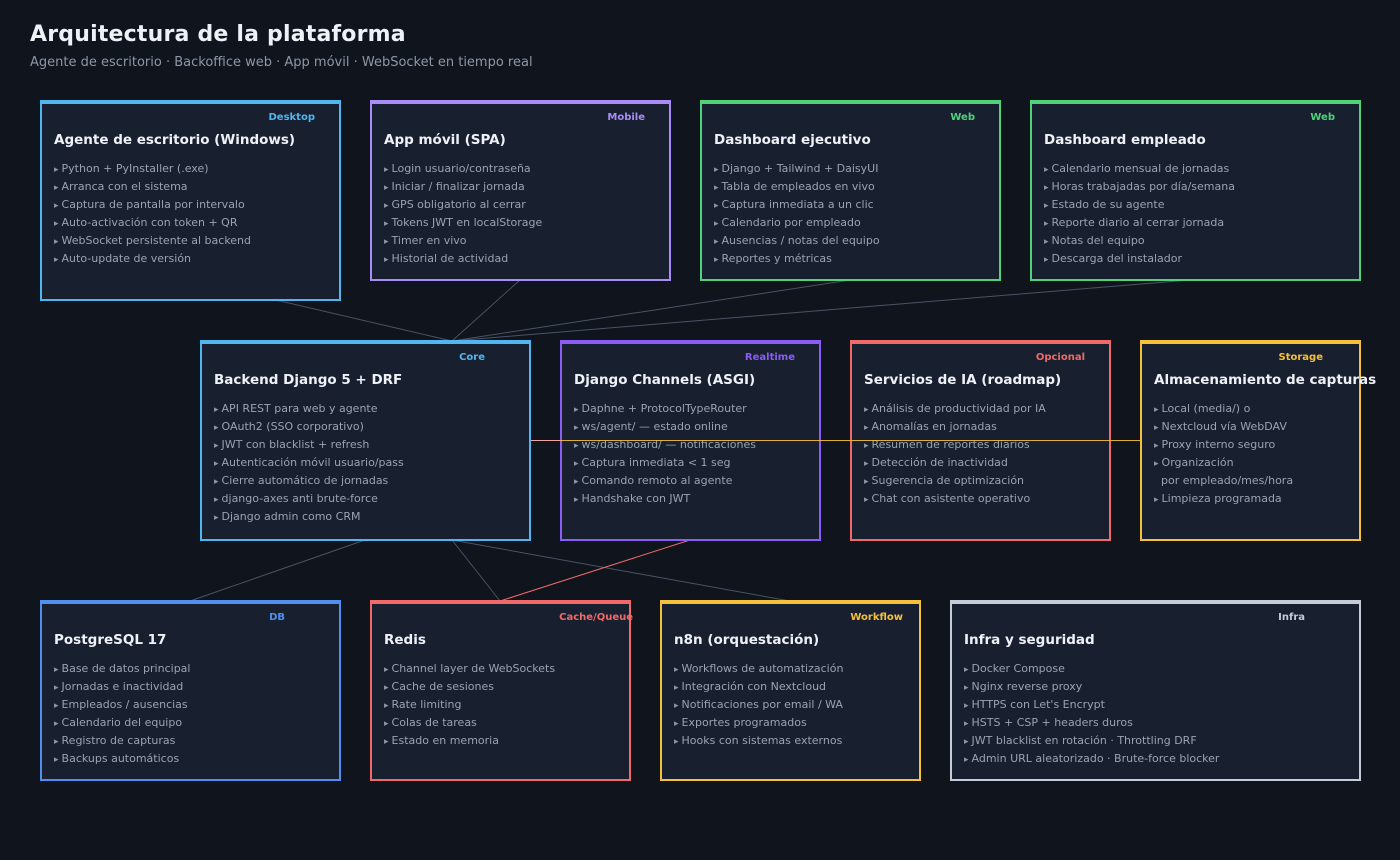  What do you see at coordinates (476, 570) in the screenshot?
I see `edge-backend-redis` at bounding box center [476, 570].